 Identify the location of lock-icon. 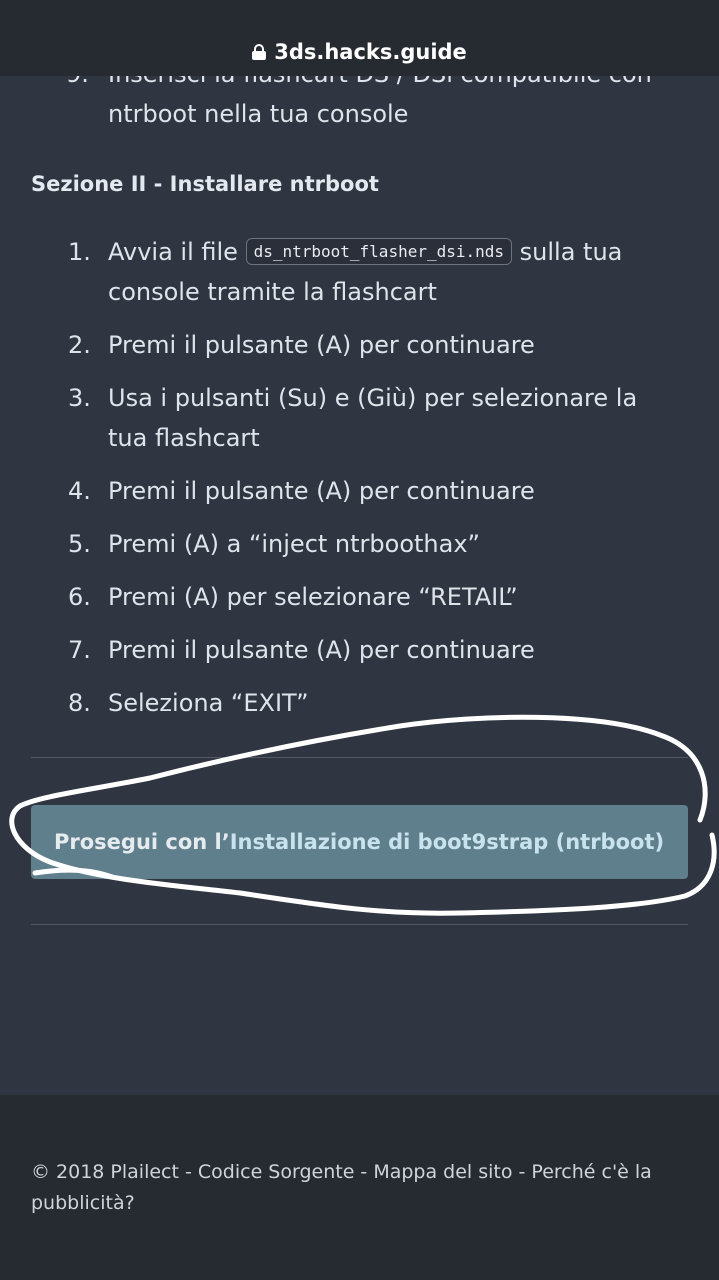
(259, 52).